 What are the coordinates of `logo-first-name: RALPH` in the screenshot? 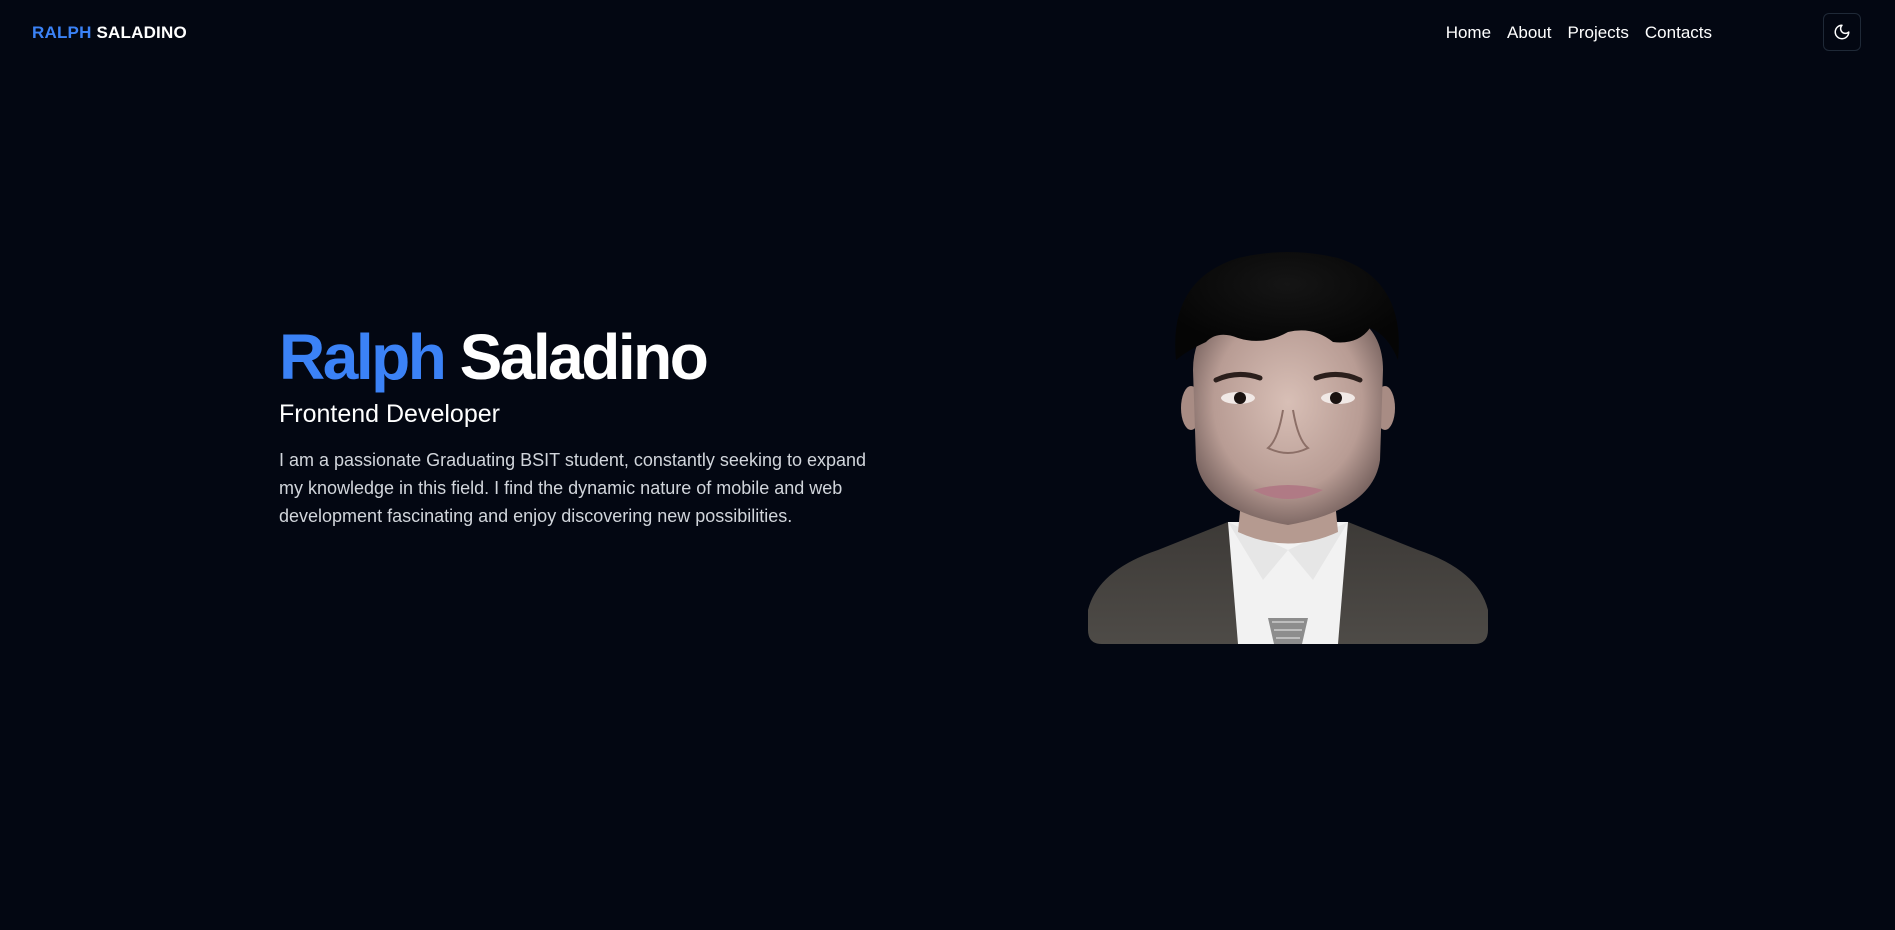 It's located at (62, 32).